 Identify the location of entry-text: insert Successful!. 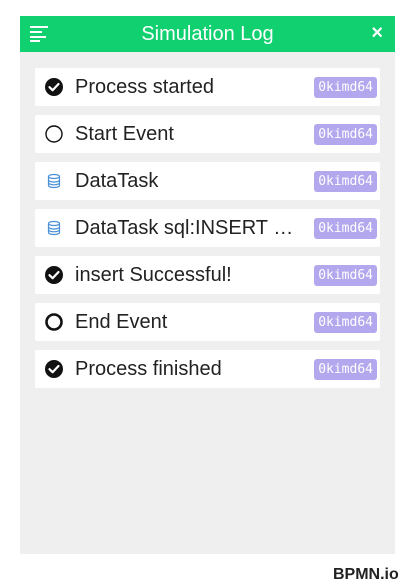
(153, 275).